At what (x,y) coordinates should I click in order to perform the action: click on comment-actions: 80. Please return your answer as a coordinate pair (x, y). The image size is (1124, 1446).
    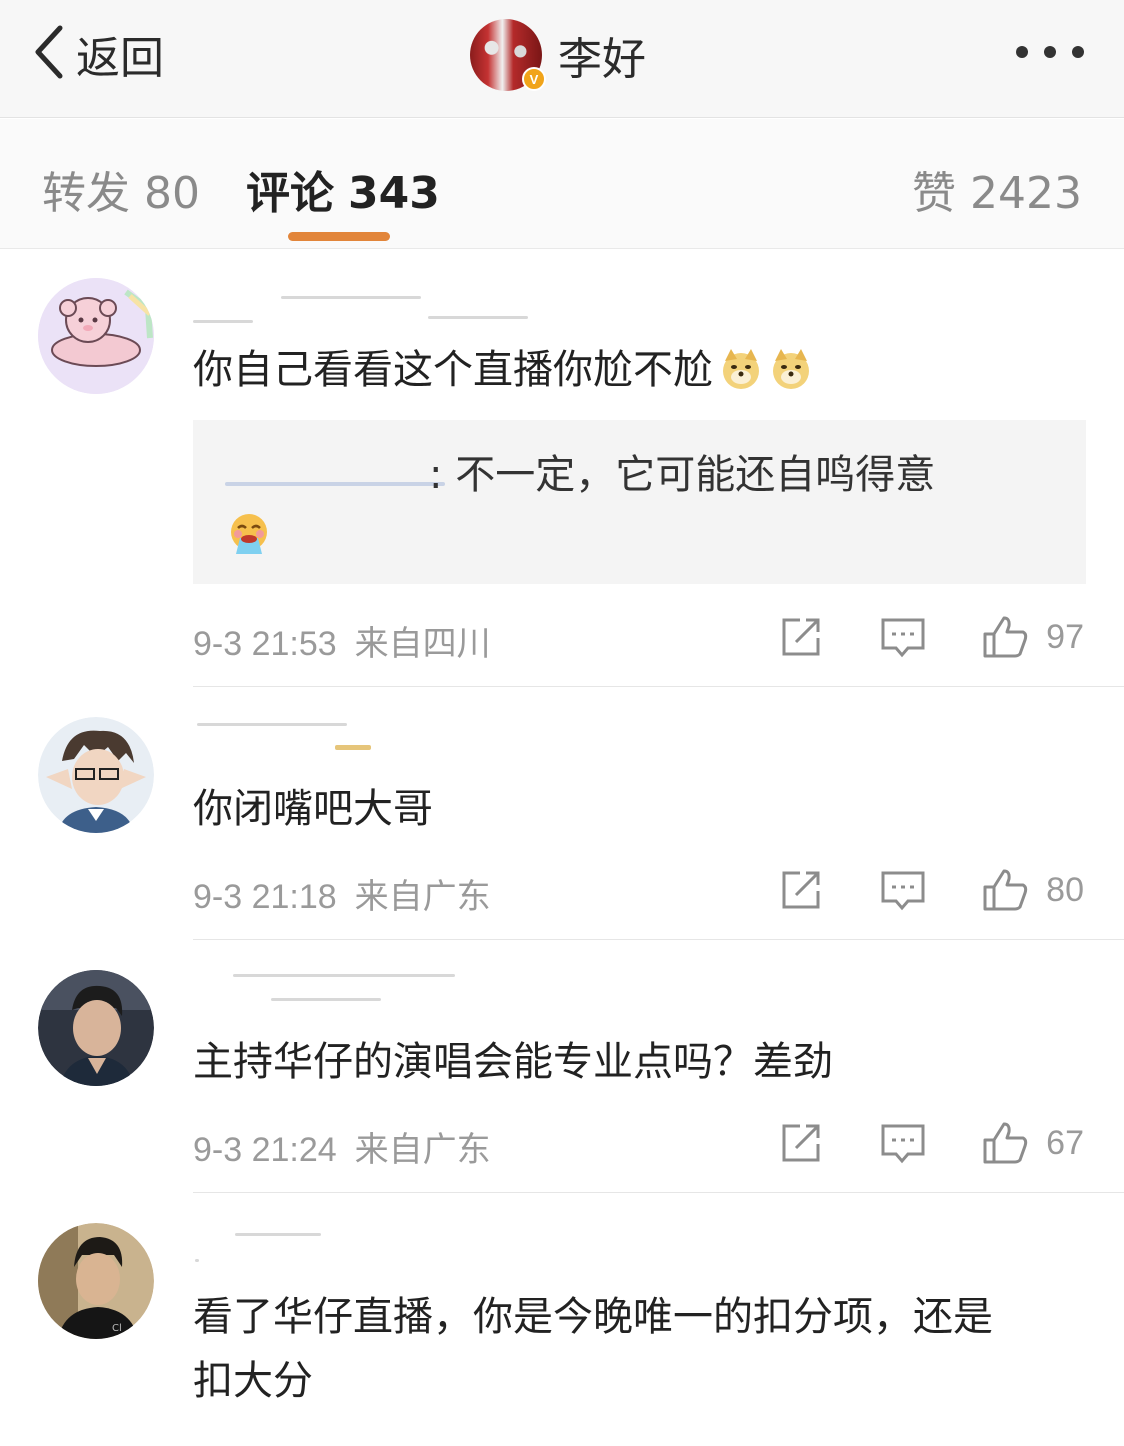
    Looking at the image, I should click on (931, 890).